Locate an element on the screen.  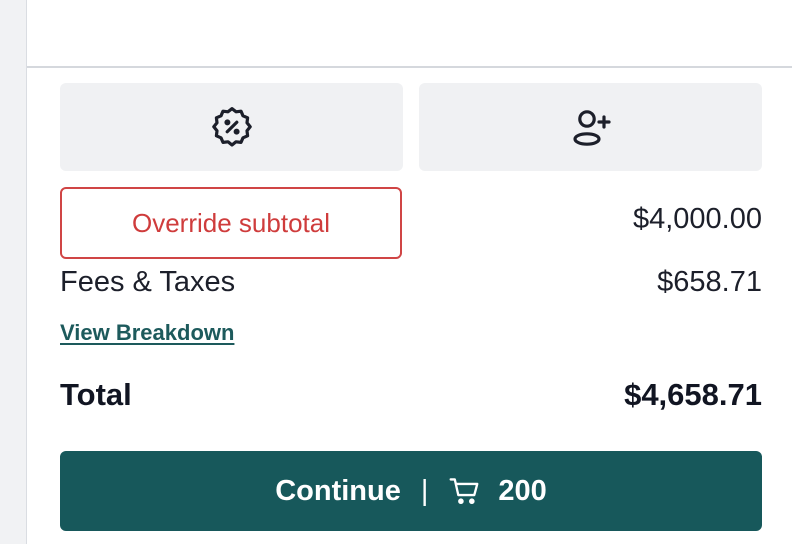
continue-button: Continue | 200 is located at coordinates (411, 491).